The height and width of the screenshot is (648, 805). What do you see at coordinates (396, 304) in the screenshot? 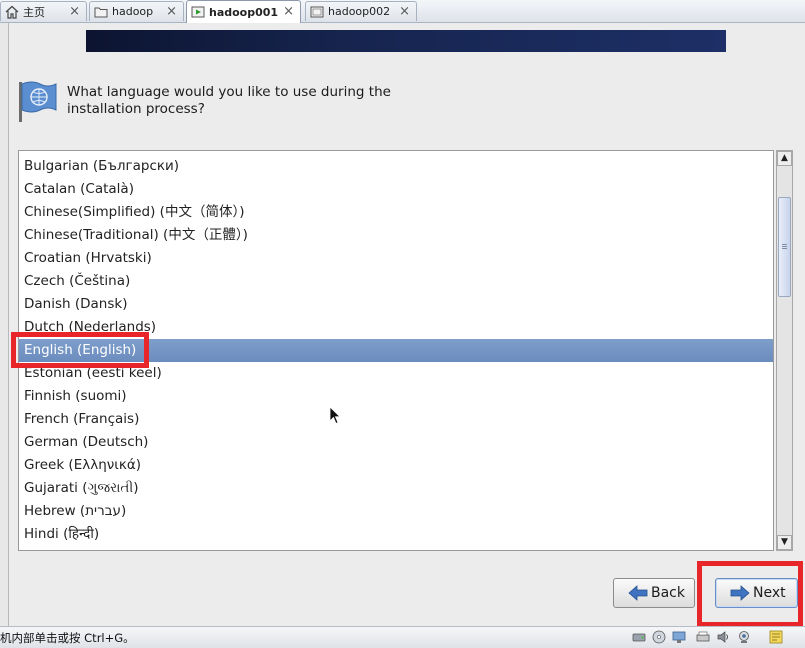
I see `language-option: Danish (Dansk)` at bounding box center [396, 304].